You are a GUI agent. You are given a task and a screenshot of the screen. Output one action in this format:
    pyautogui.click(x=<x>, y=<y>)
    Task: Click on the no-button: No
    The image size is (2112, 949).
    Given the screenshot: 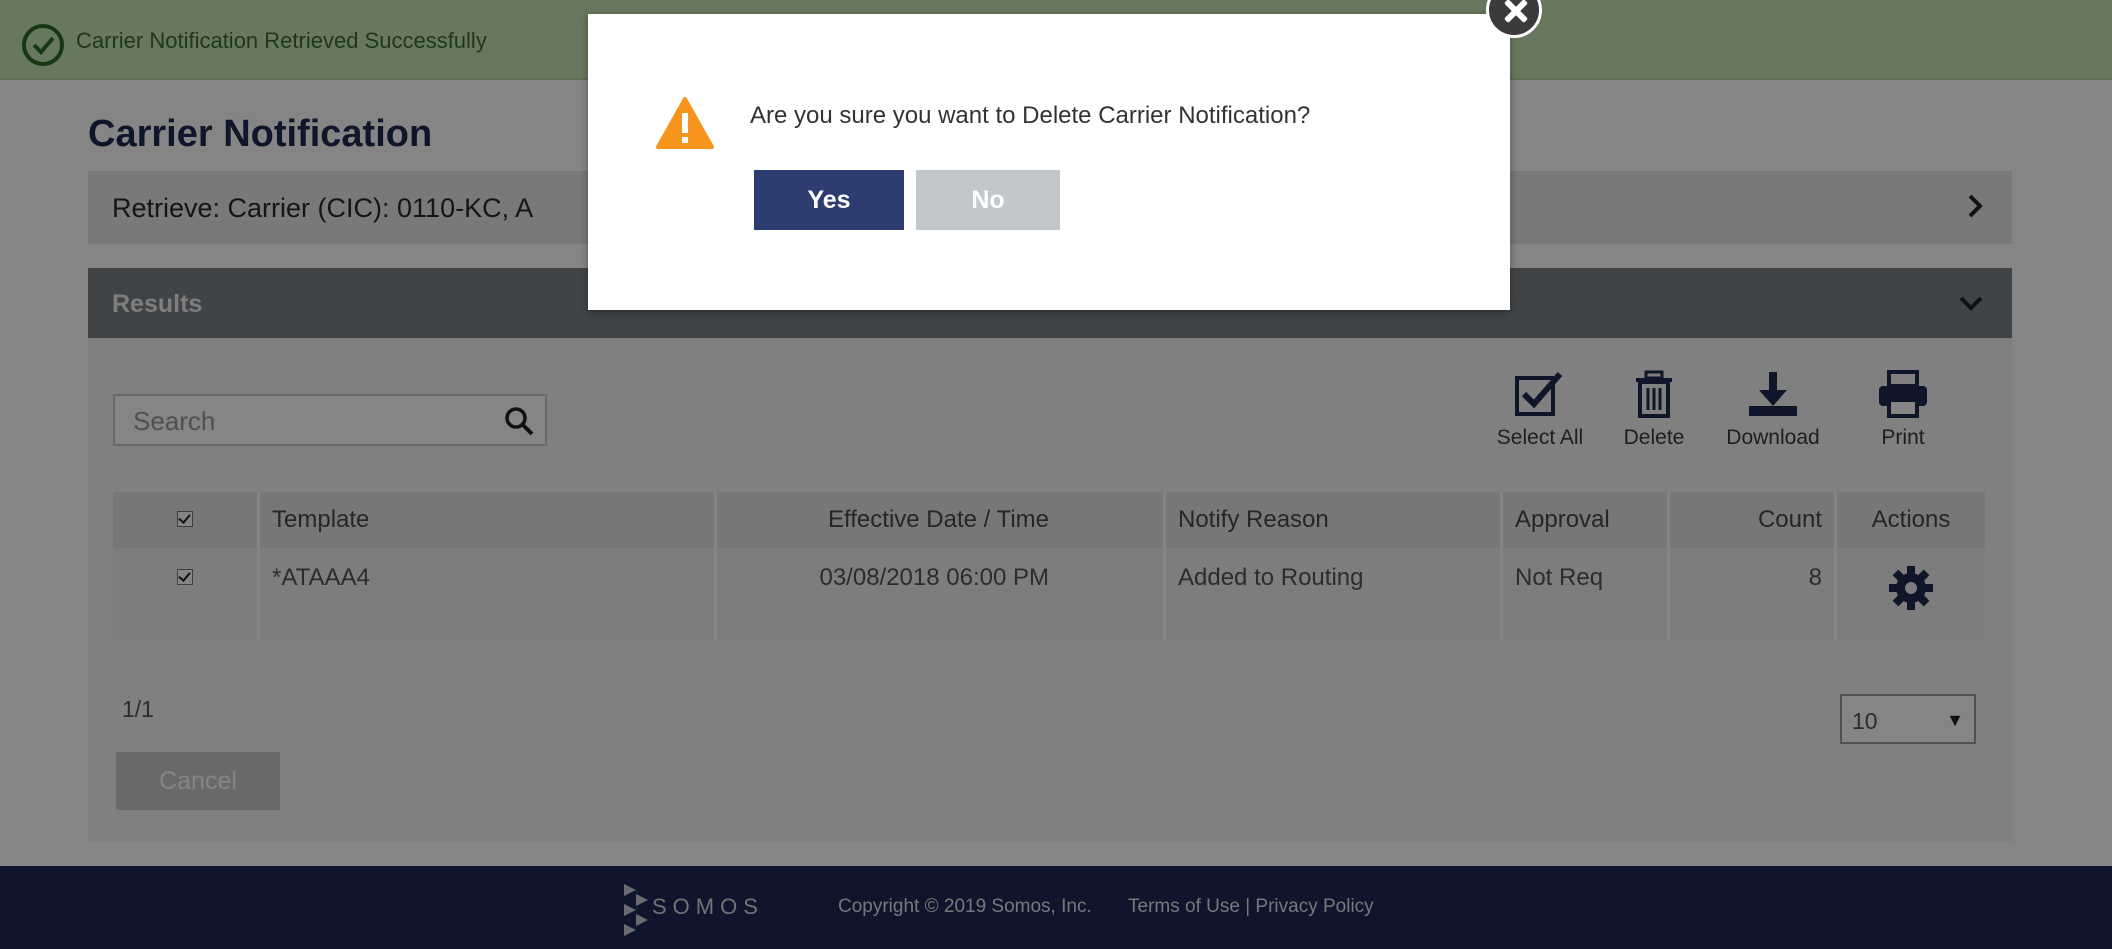 What is the action you would take?
    pyautogui.click(x=988, y=200)
    